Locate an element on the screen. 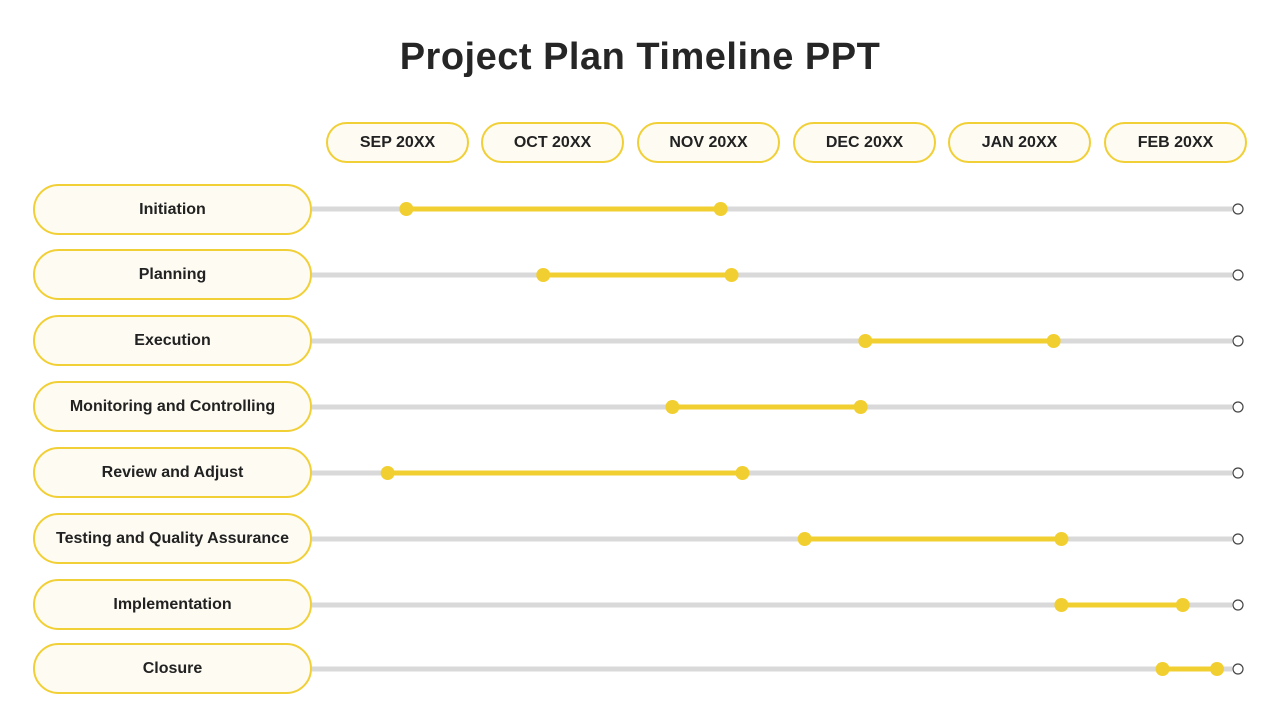 This screenshot has height=720, width=1280. task-label: Closure is located at coordinates (172, 668).